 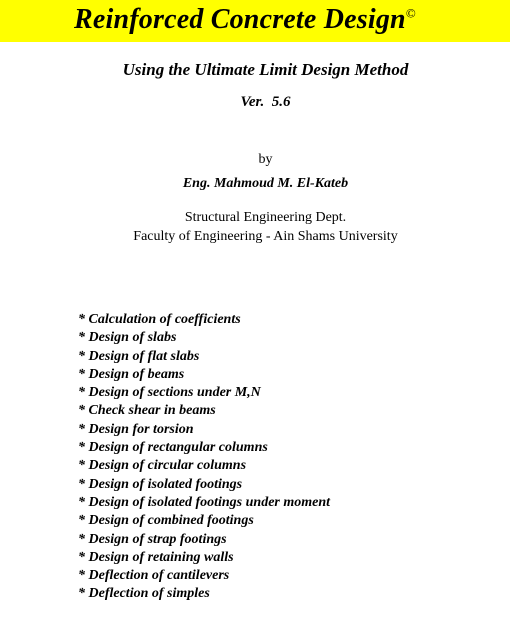 What do you see at coordinates (265, 69) in the screenshot?
I see `subtitle: Using the Ultimate Limit Design Method` at bounding box center [265, 69].